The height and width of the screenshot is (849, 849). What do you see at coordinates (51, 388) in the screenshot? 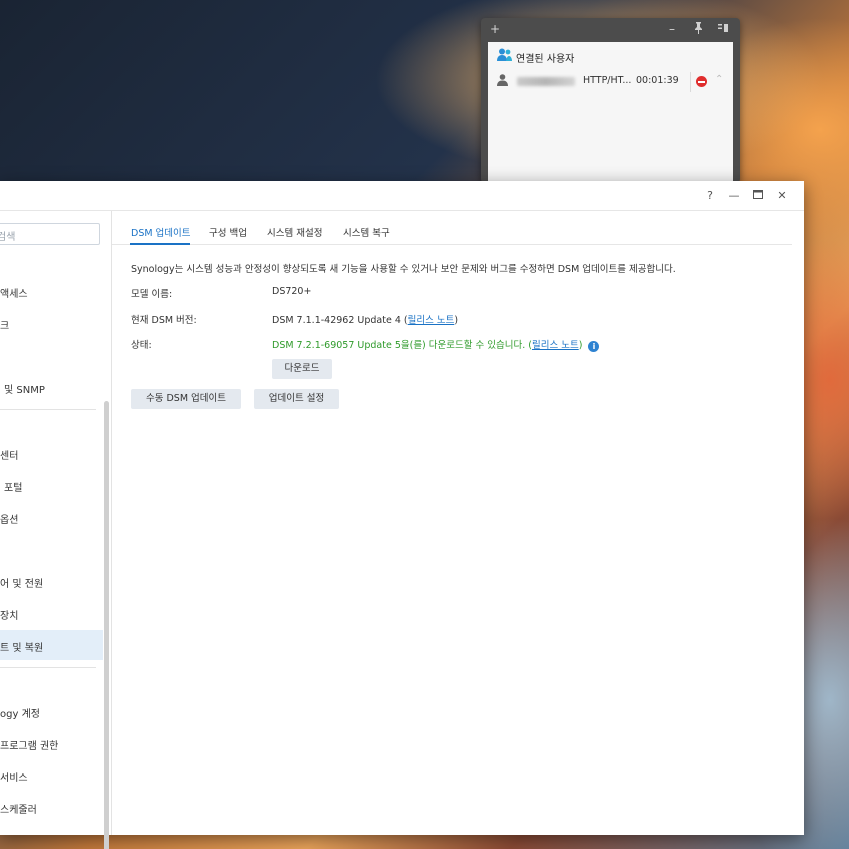
I see `sidebar-item: 및 SNMP` at bounding box center [51, 388].